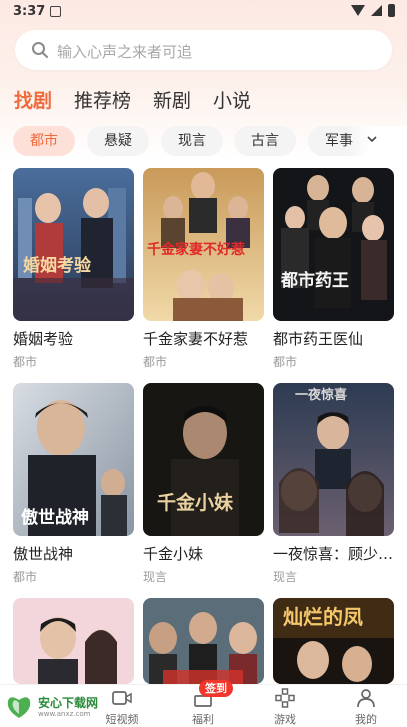 This screenshot has width=407, height=727. I want to click on poster-title: 千金家妻不好惹, so click(196, 249).